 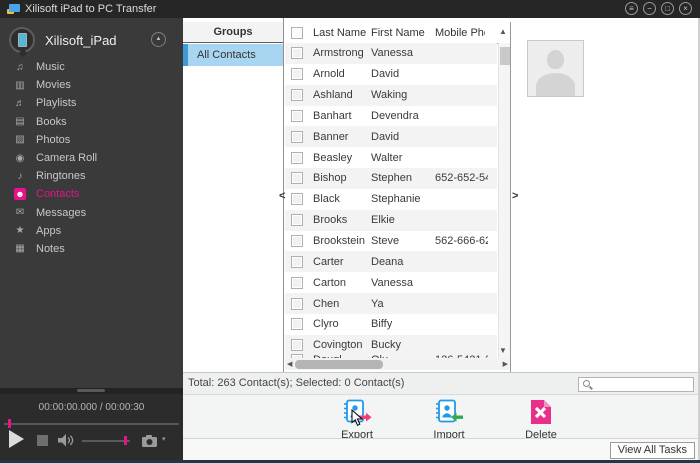 What do you see at coordinates (91, 390) in the screenshot?
I see `divider-handle` at bounding box center [91, 390].